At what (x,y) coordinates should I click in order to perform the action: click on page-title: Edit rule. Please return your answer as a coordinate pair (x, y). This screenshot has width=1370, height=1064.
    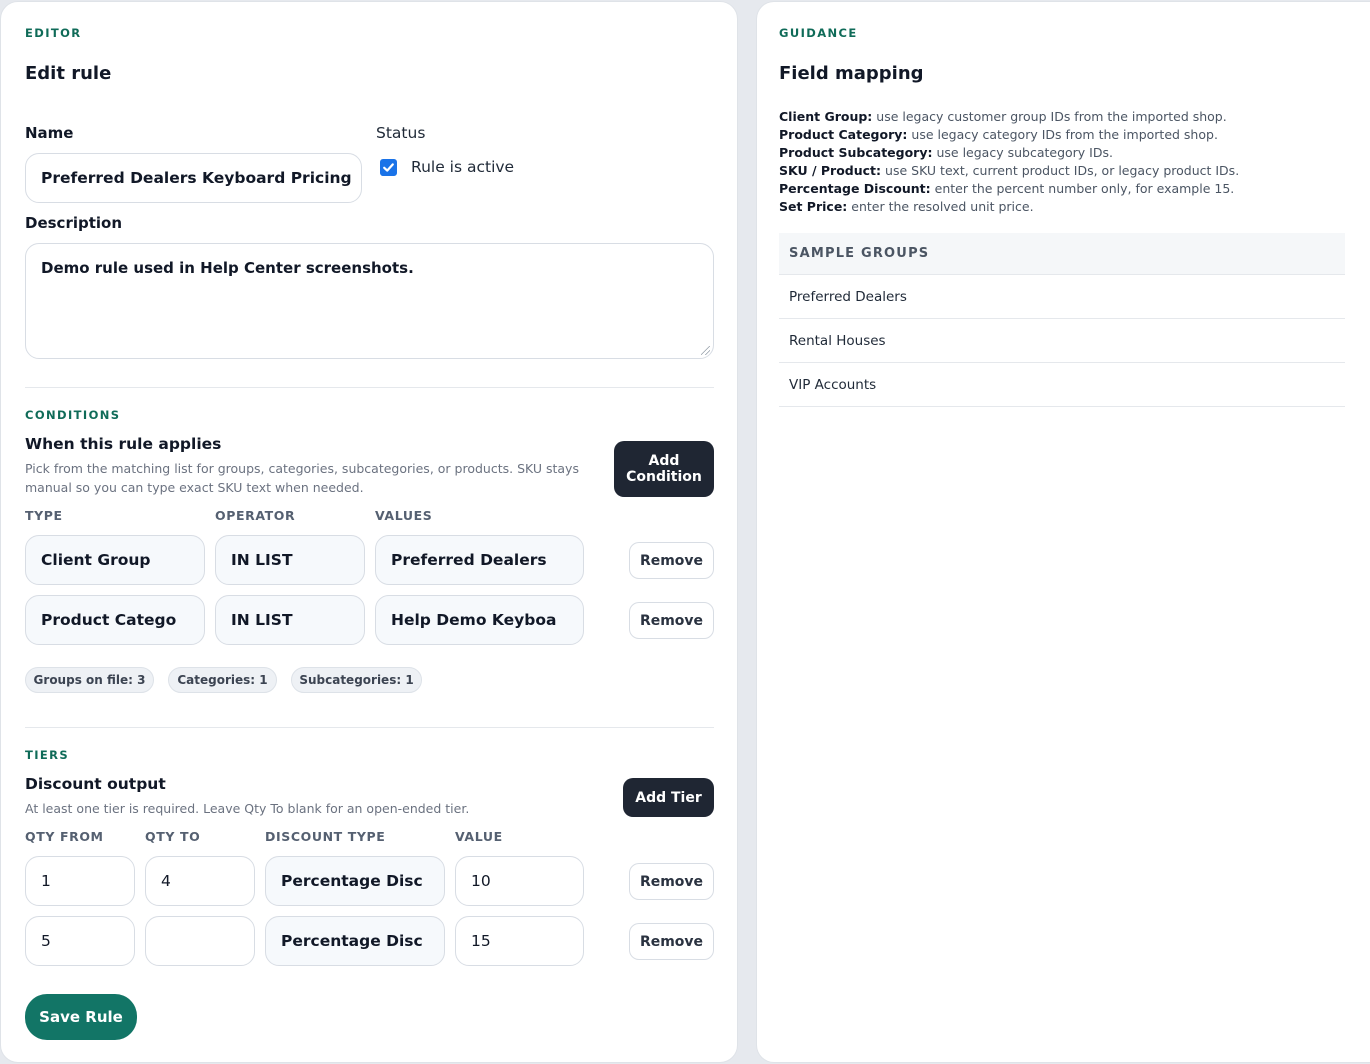
    Looking at the image, I should click on (68, 73).